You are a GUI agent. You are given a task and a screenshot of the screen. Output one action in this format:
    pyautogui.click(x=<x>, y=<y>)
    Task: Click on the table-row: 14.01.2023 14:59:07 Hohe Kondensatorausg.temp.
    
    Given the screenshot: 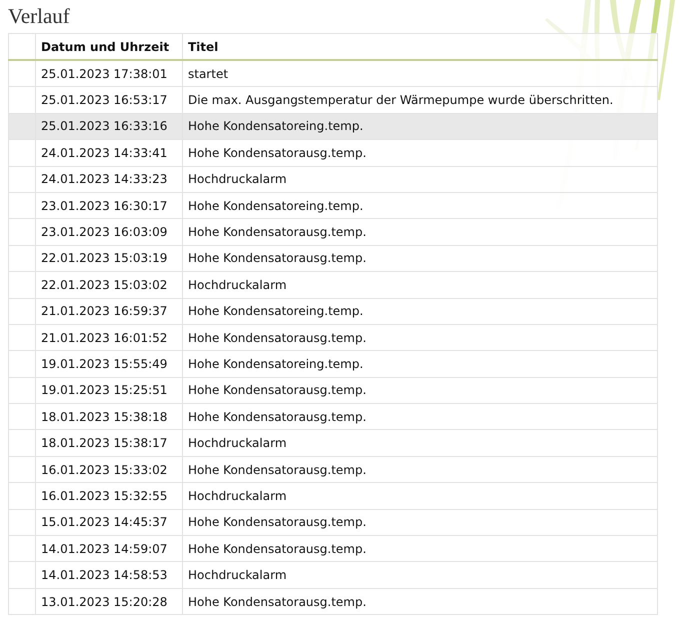 What is the action you would take?
    pyautogui.click(x=333, y=549)
    